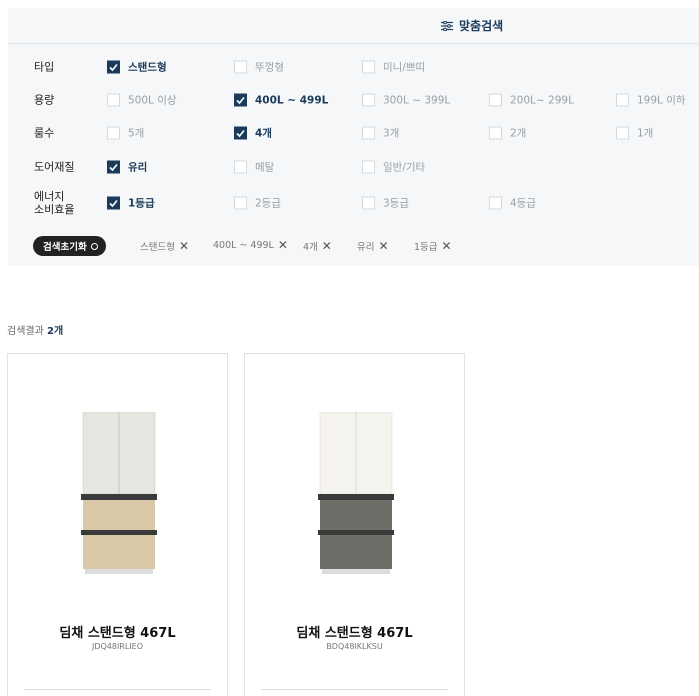 The height and width of the screenshot is (696, 699). I want to click on option-rooms-4: 4개, so click(253, 133).